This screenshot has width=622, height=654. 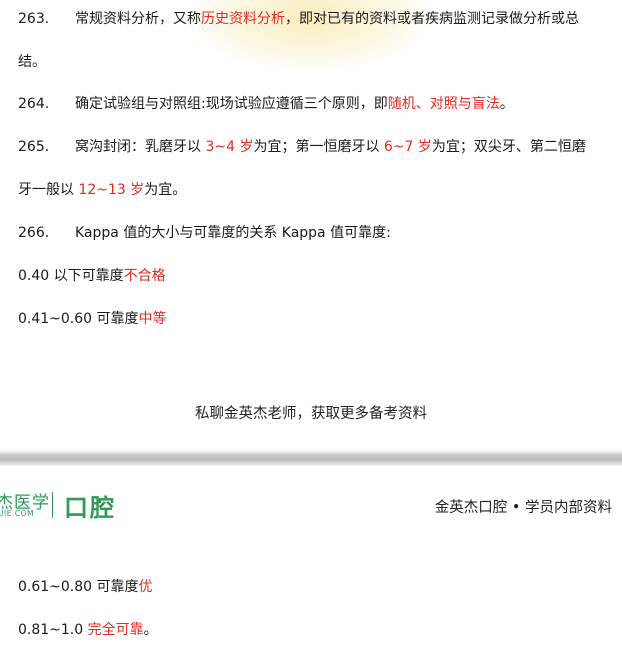 What do you see at coordinates (311, 458) in the screenshot?
I see `page-separator` at bounding box center [311, 458].